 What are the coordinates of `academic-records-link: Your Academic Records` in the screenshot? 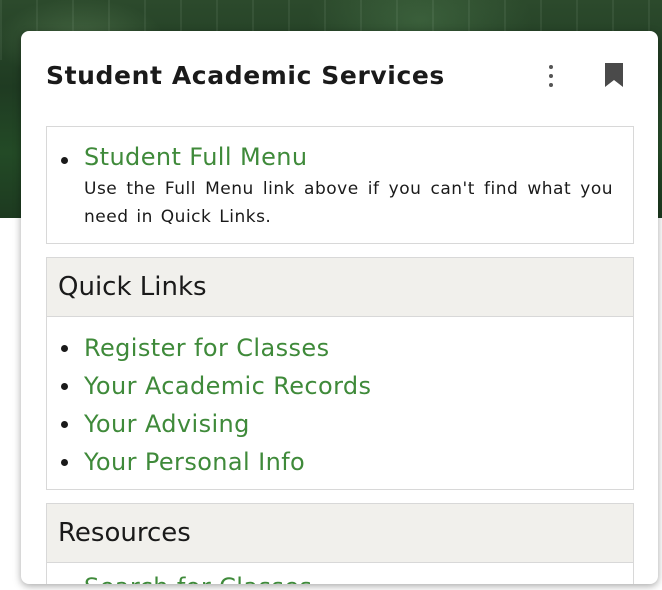 It's located at (227, 386).